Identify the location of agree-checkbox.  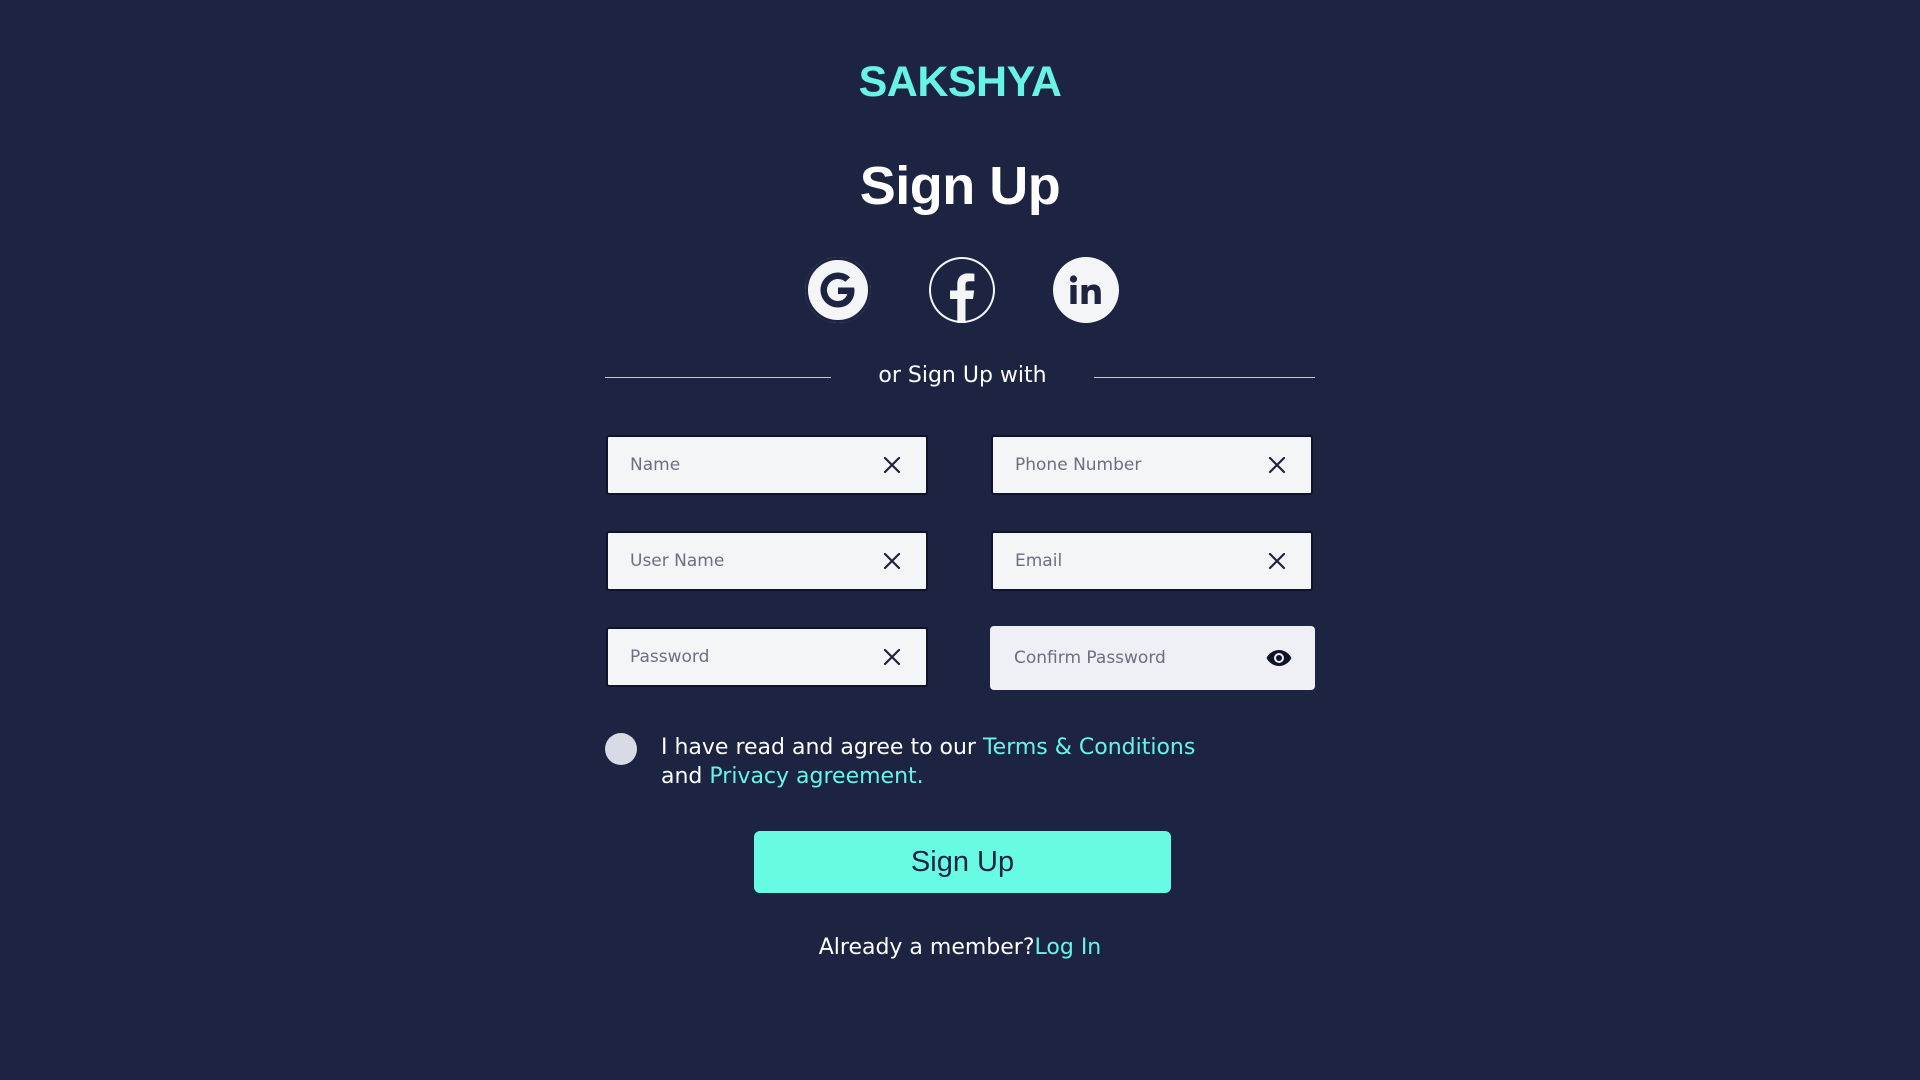
(621, 749).